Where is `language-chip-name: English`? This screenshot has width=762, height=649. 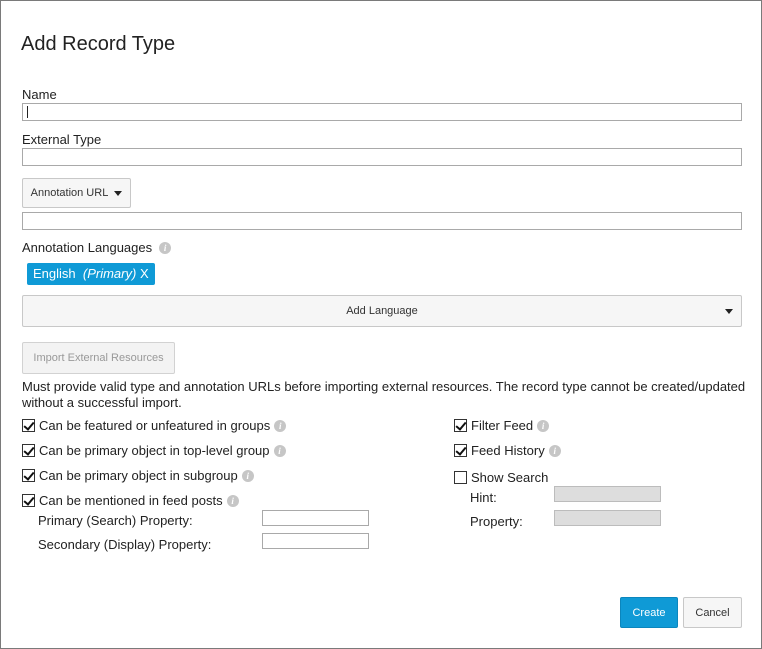 language-chip-name: English is located at coordinates (54, 273).